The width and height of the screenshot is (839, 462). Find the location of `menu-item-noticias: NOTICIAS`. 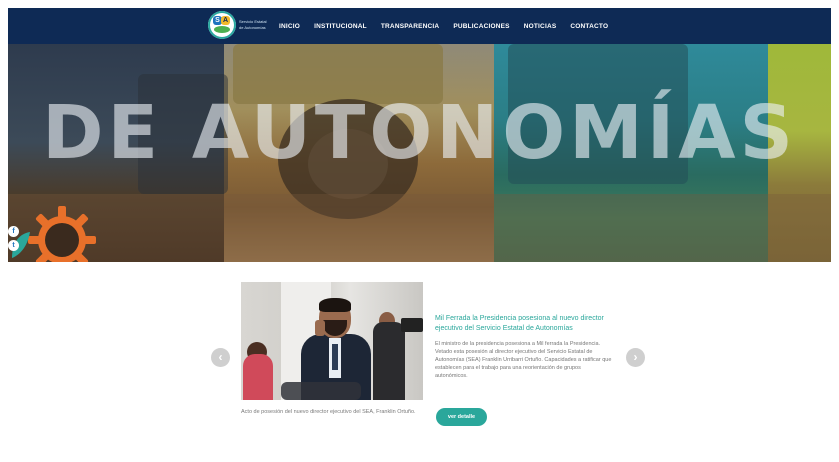

menu-item-noticias: NOTICIAS is located at coordinates (540, 26).